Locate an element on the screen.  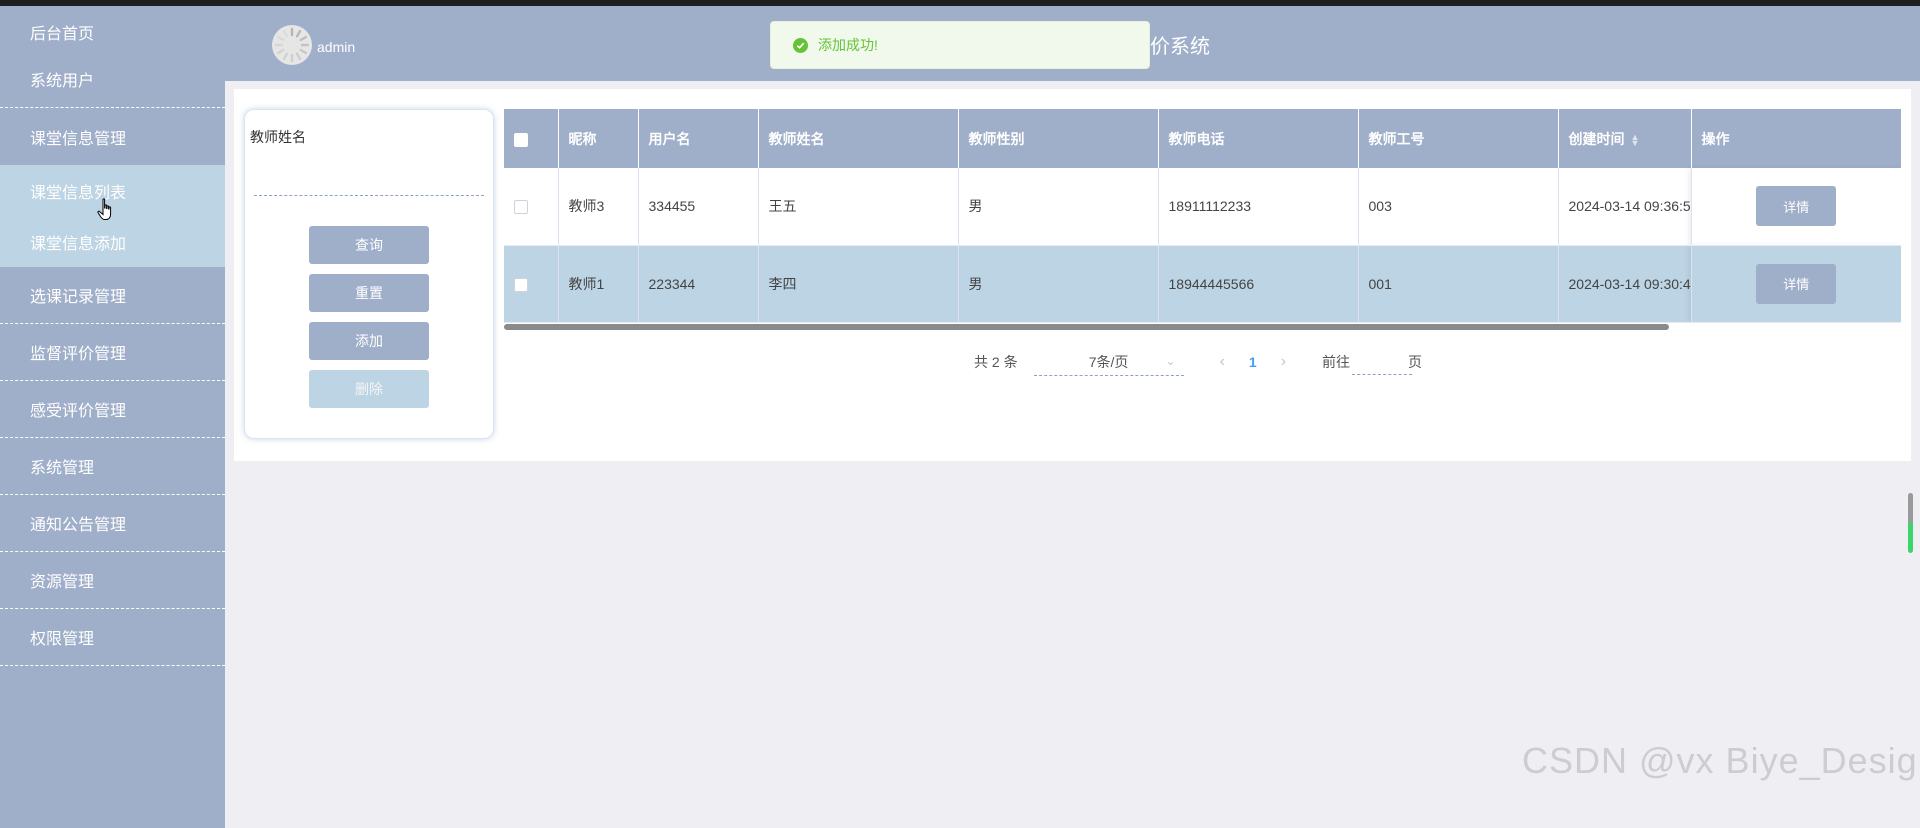
vertical-scrollbar is located at coordinates (1910, 523).